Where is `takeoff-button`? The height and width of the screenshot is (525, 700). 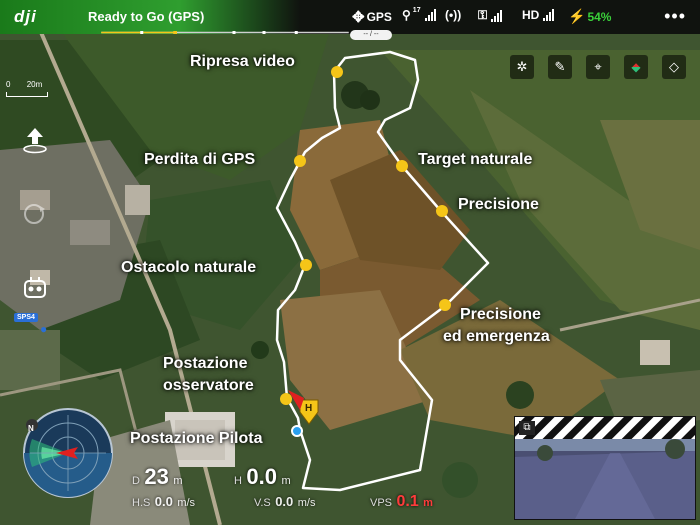 takeoff-button is located at coordinates (35, 140).